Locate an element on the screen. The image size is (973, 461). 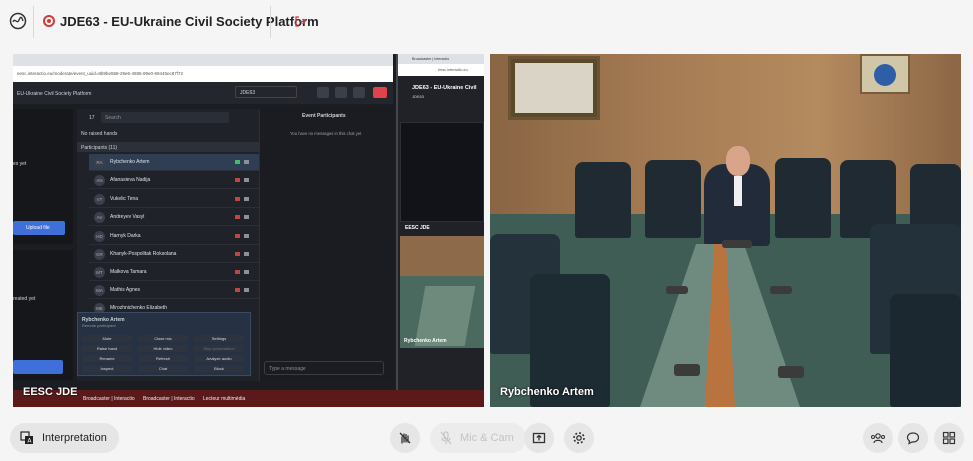
participants-button is located at coordinates (878, 438).